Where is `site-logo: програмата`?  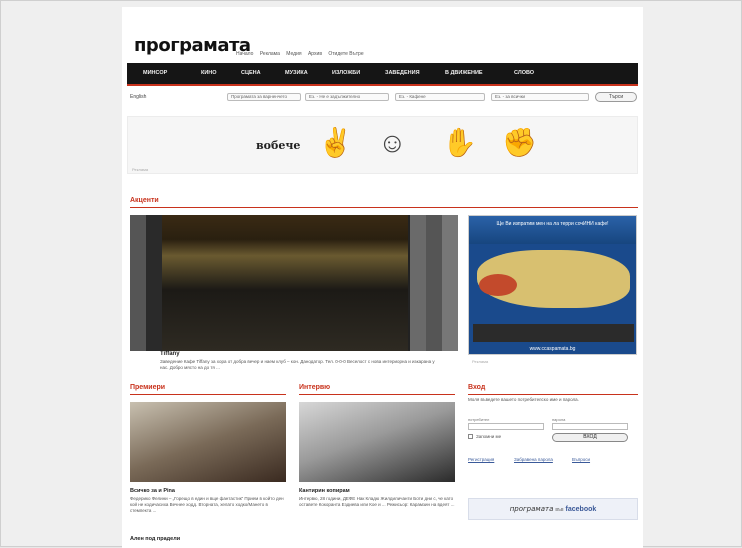 site-logo: програмата is located at coordinates (192, 45).